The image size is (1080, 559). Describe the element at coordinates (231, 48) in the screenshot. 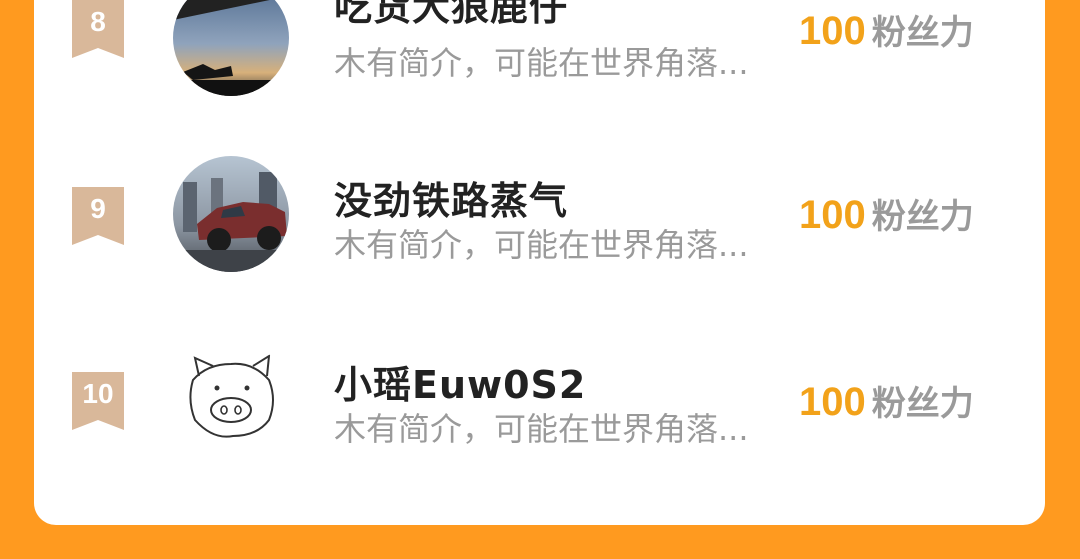

I see `sunset-sky-avatar-icon` at that location.